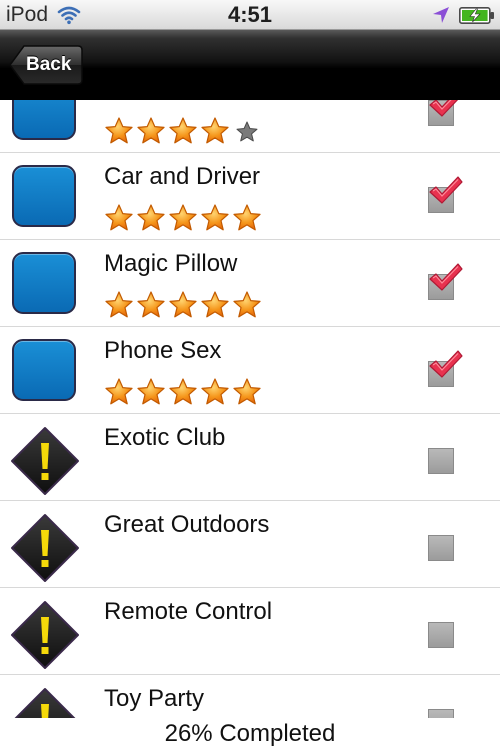 The width and height of the screenshot is (500, 750). What do you see at coordinates (49, 64) in the screenshot?
I see `back-button-label: Back` at bounding box center [49, 64].